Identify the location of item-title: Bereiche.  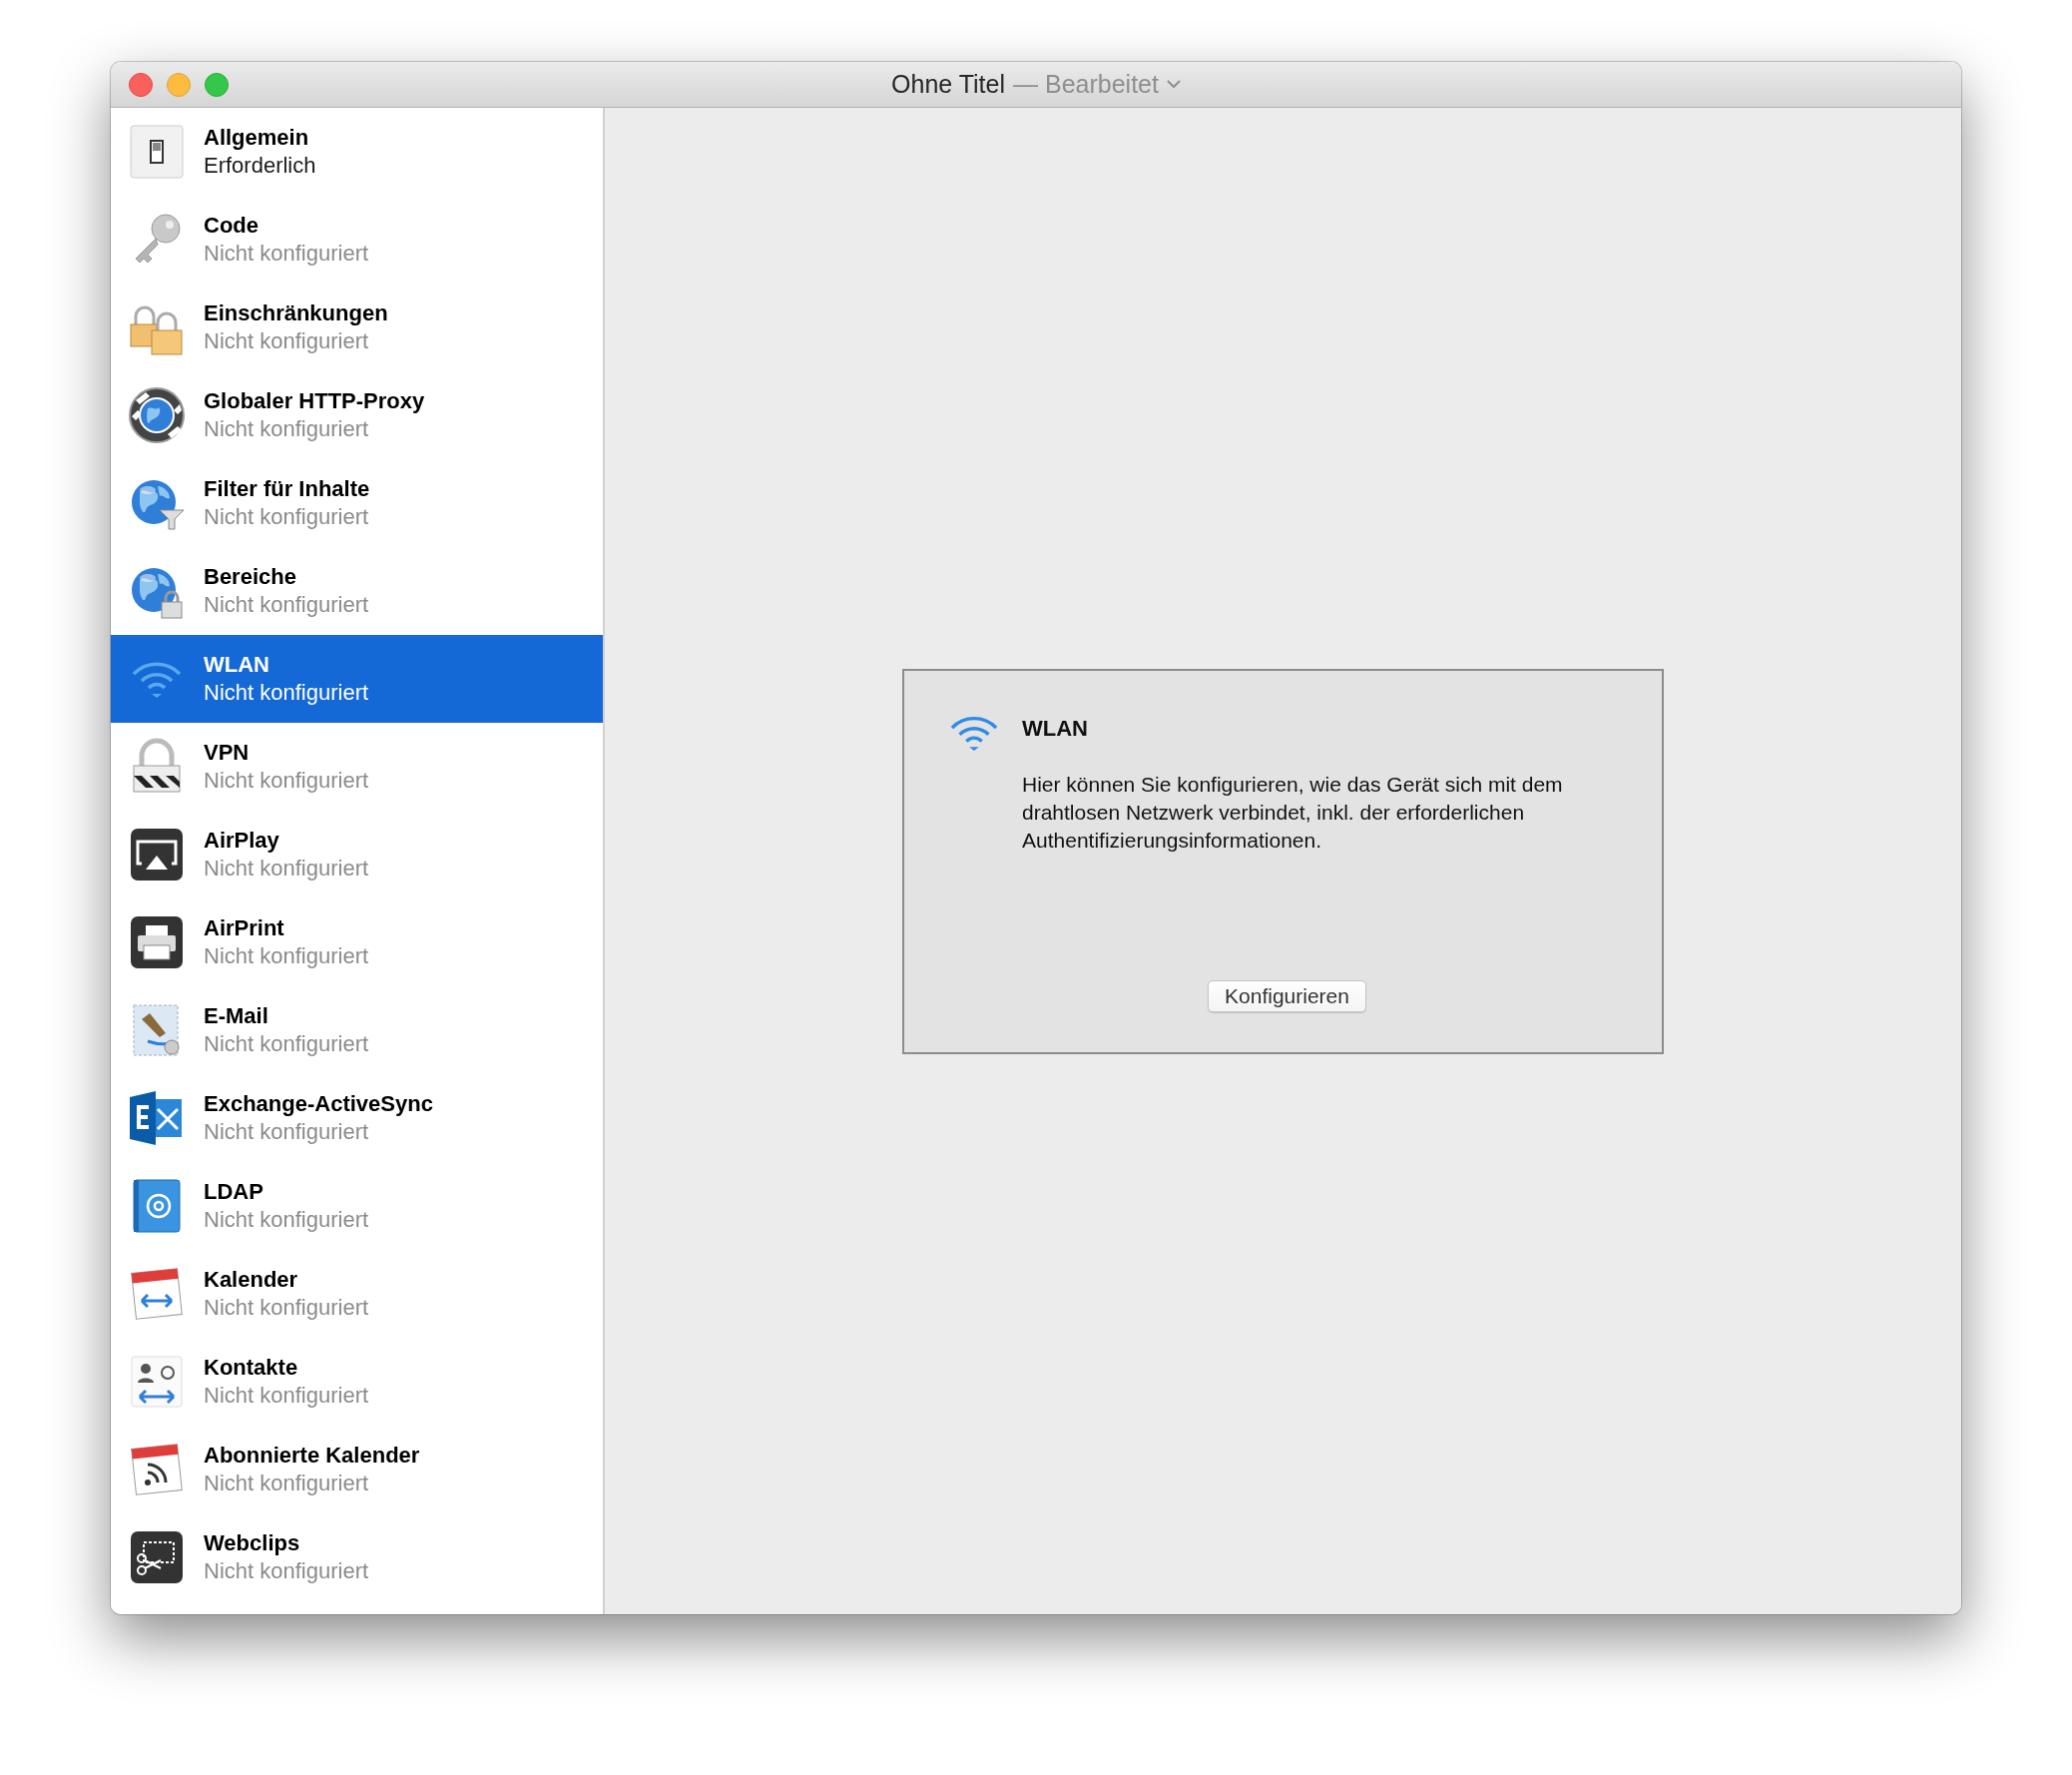
(251, 577).